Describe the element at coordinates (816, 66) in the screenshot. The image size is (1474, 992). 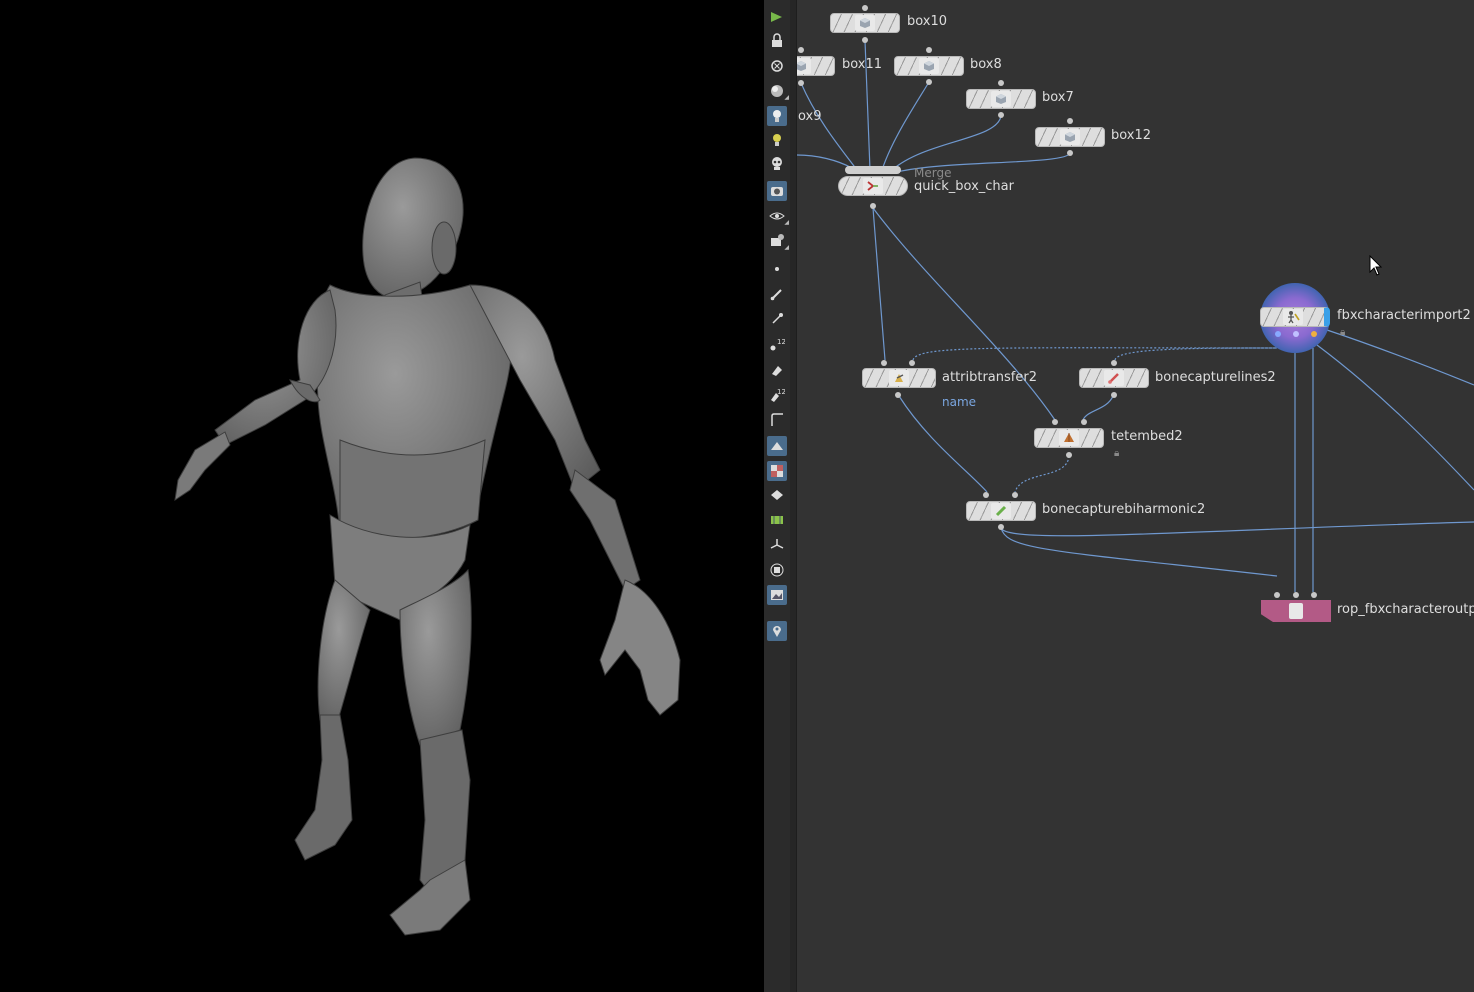
I see `node-box11` at that location.